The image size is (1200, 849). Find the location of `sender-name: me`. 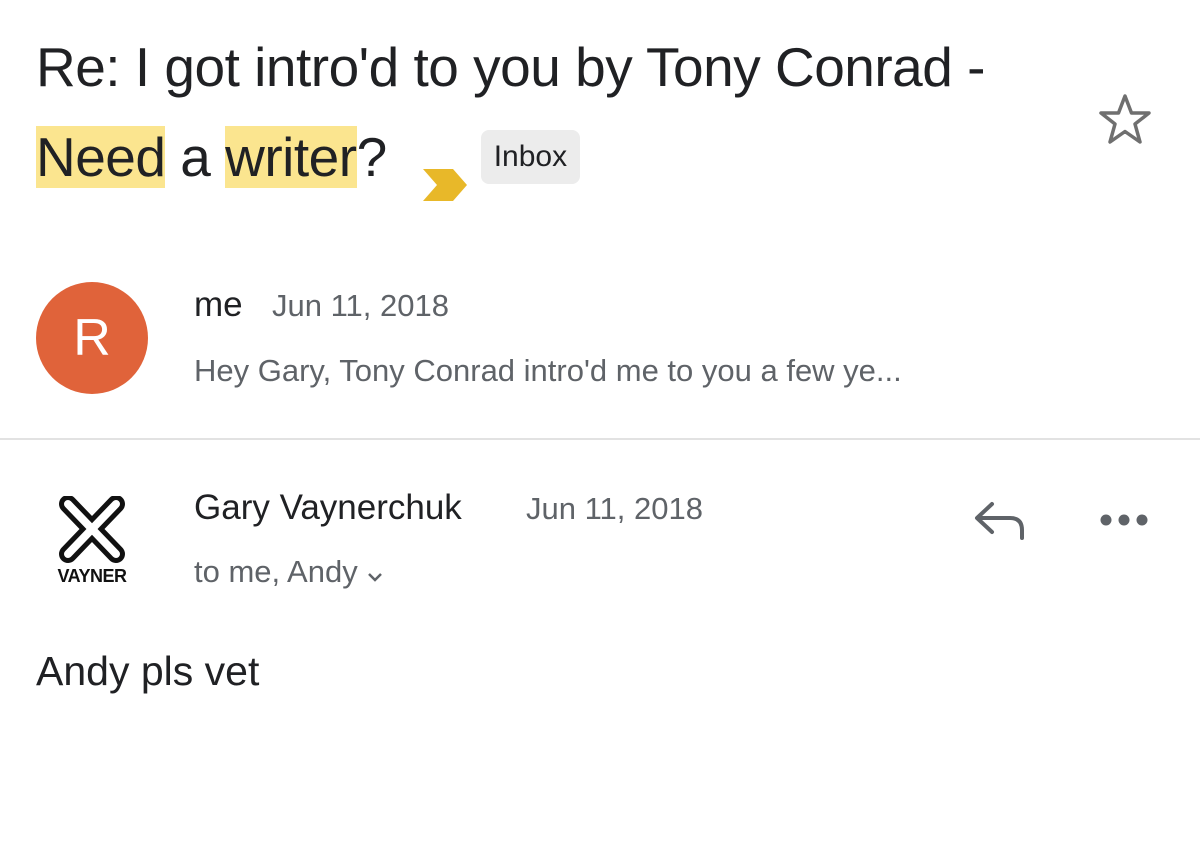

sender-name: me is located at coordinates (218, 304).